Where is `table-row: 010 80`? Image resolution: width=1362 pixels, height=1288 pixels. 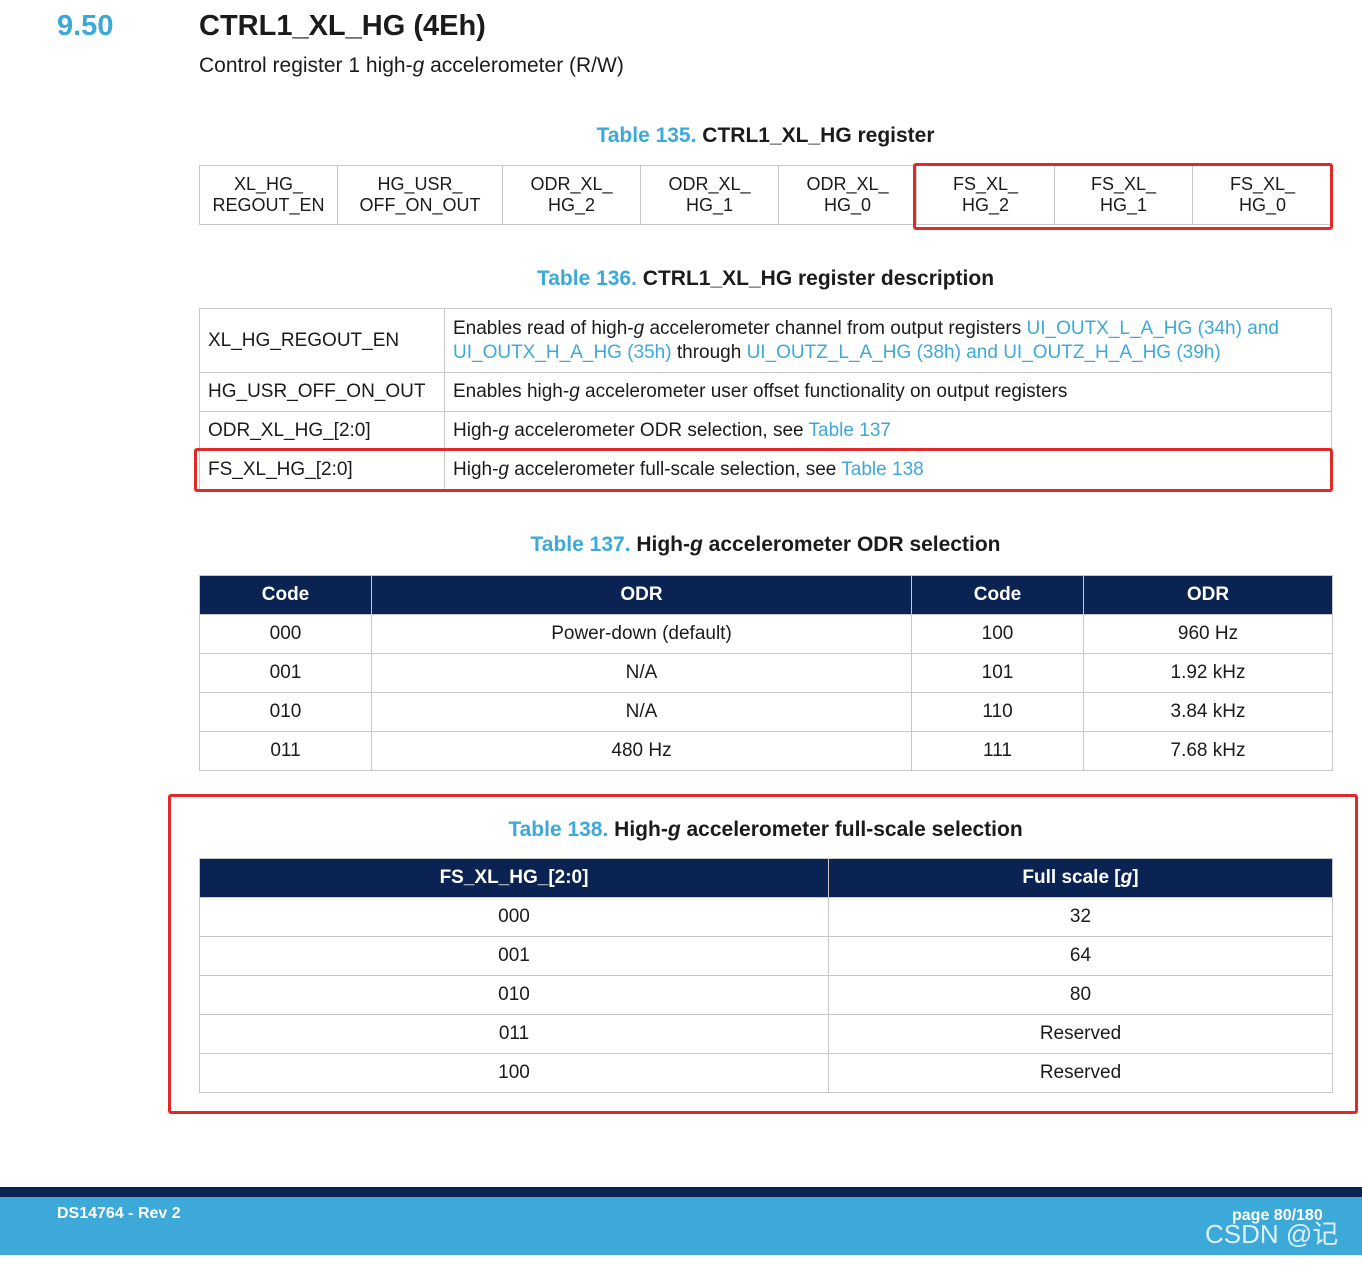
table-row: 010 80 is located at coordinates (766, 995).